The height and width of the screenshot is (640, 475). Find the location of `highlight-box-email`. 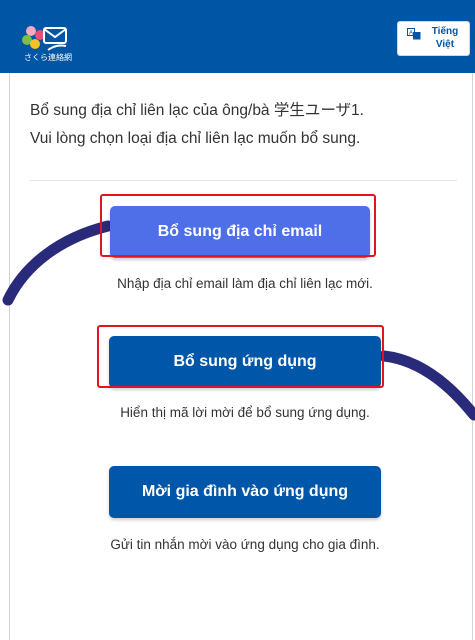

highlight-box-email is located at coordinates (238, 225).